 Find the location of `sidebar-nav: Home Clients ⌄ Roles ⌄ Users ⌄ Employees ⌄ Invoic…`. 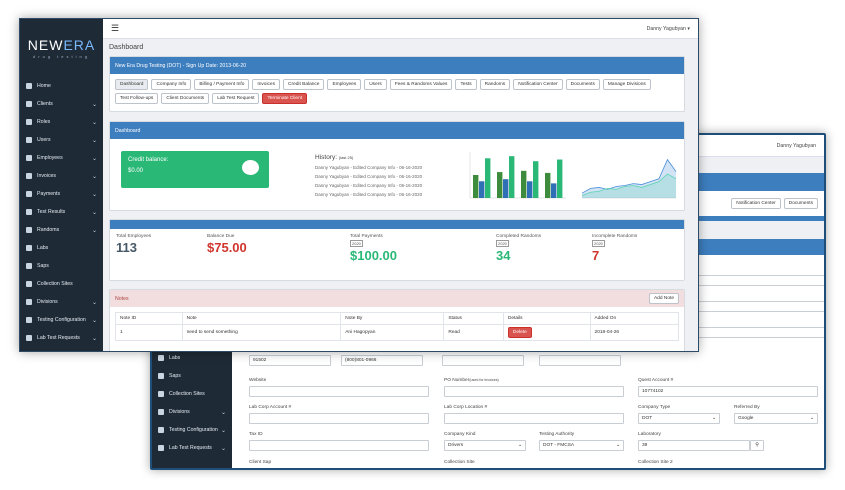

sidebar-nav: Home Clients ⌄ Roles ⌄ Users ⌄ Employees ⌄ Invoic… is located at coordinates (61, 212).